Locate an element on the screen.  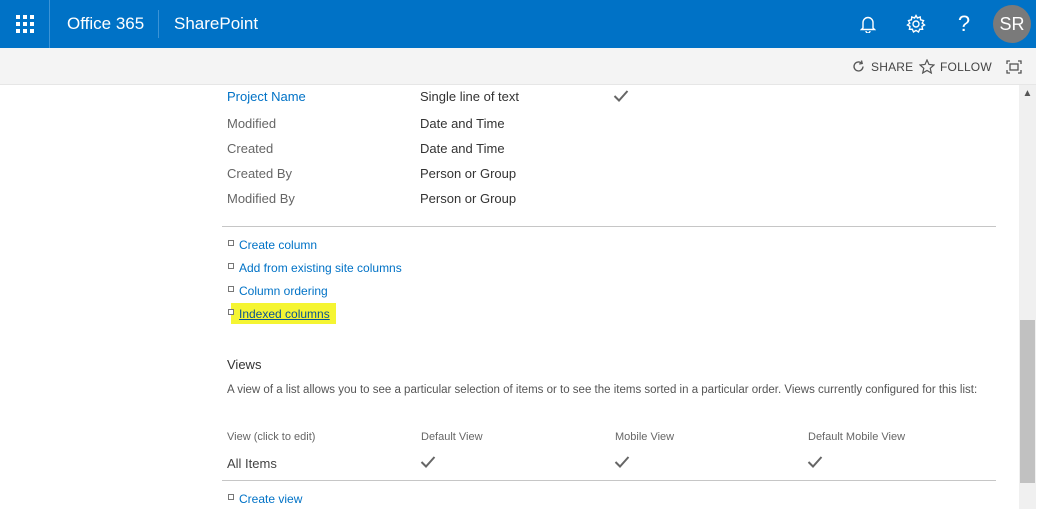
views-header-mobile: Mobile View is located at coordinates (645, 437).